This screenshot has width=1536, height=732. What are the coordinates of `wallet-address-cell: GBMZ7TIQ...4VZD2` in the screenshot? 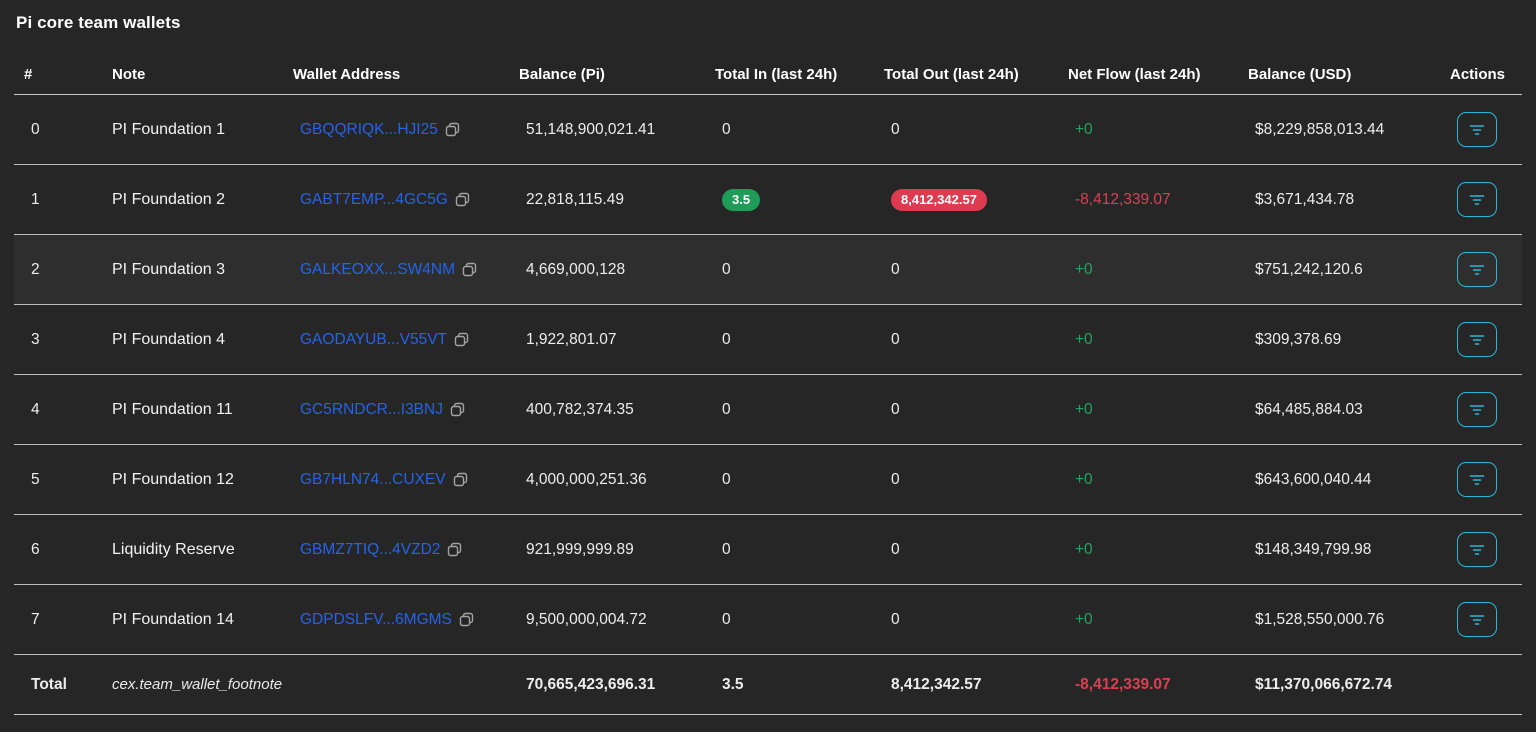 It's located at (396, 550).